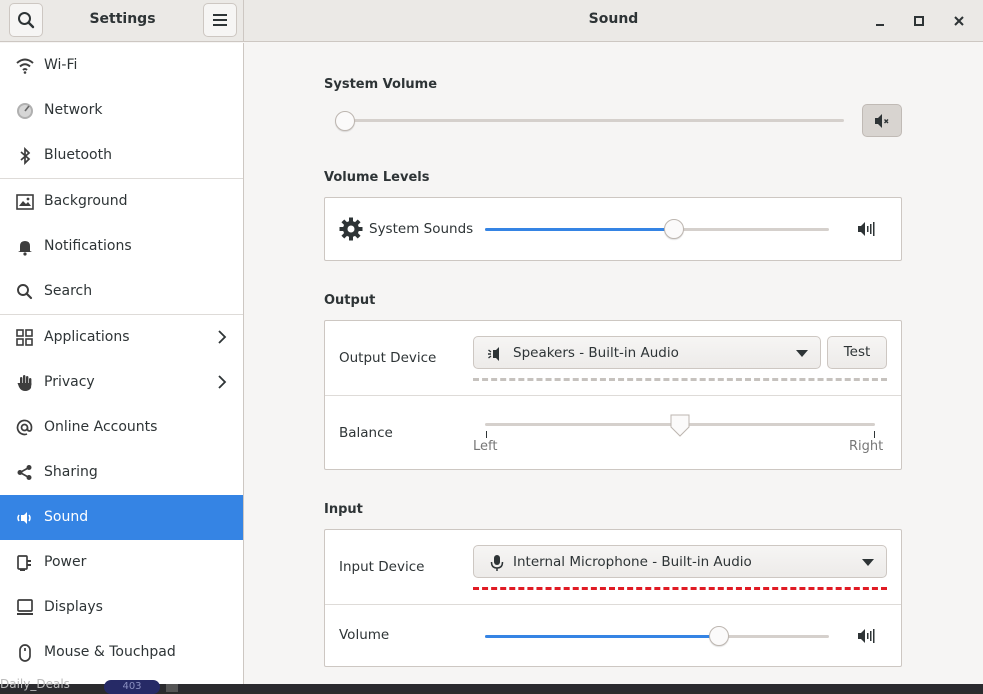 The height and width of the screenshot is (694, 983). What do you see at coordinates (121, 517) in the screenshot?
I see `sidebar-item-sound: Sound` at bounding box center [121, 517].